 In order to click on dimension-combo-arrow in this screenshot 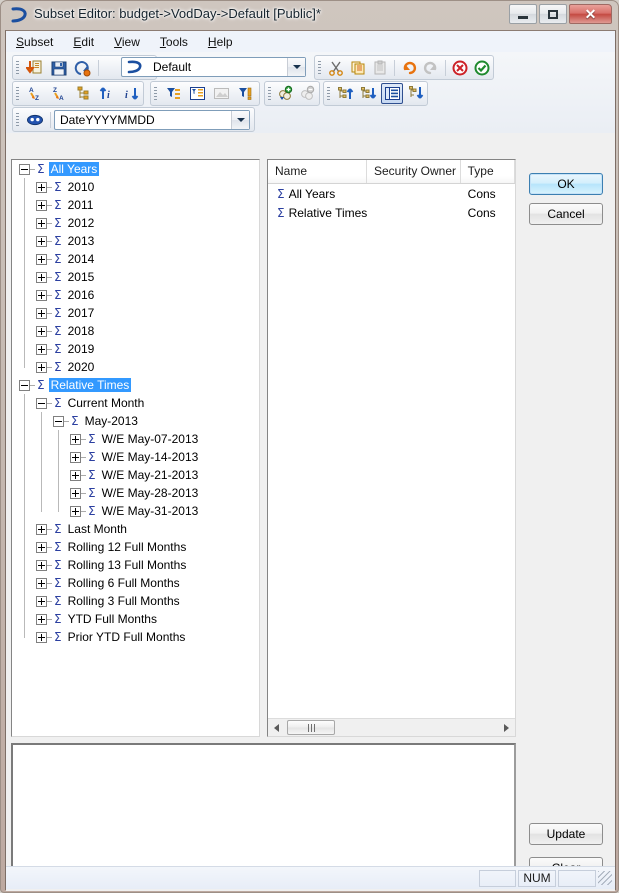, I will do `click(240, 119)`.